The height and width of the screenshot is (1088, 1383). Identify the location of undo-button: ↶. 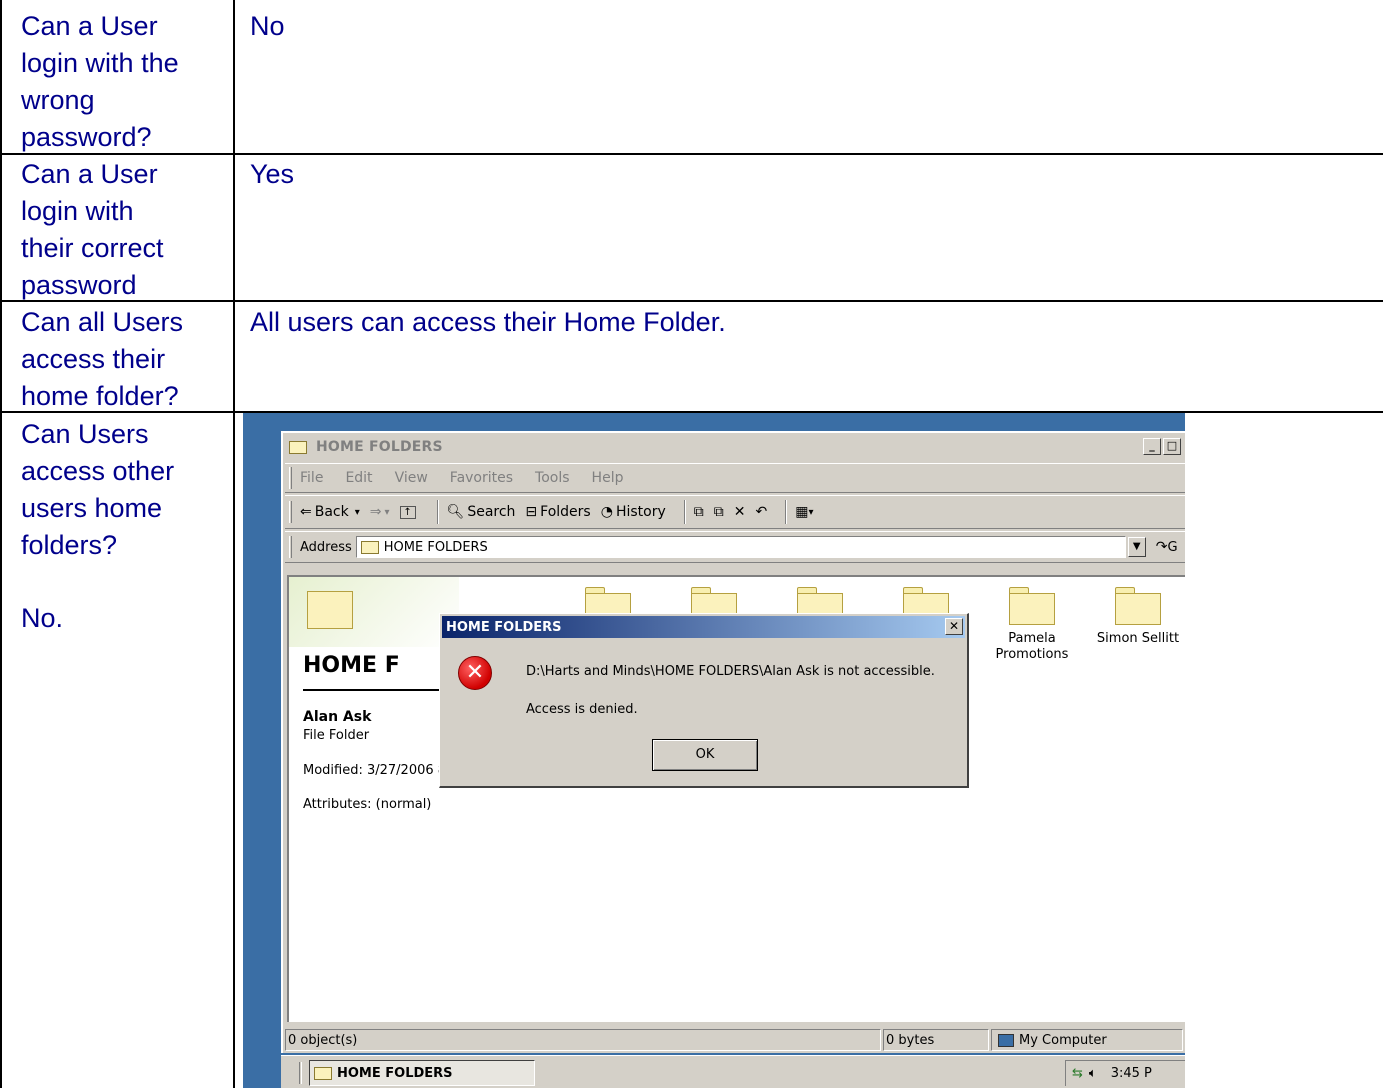
(761, 512).